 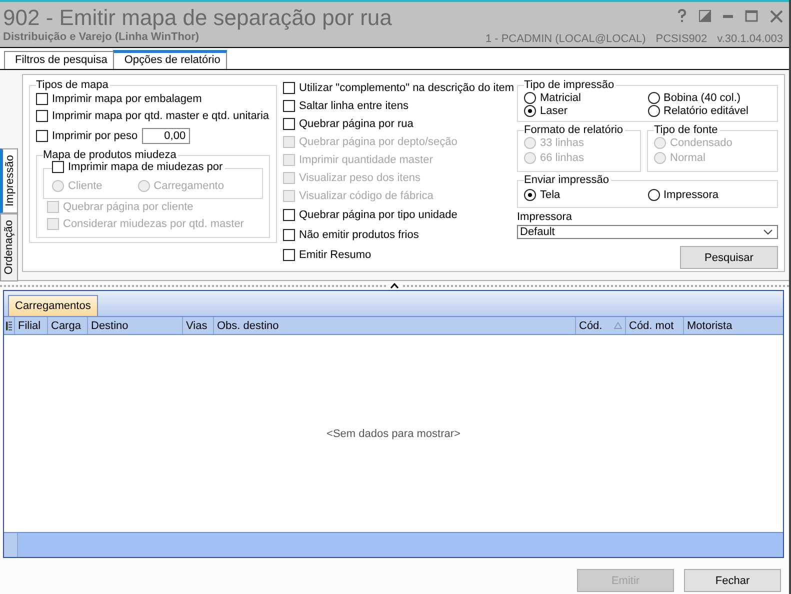 What do you see at coordinates (393, 434) in the screenshot?
I see `empty-message: <Sem dados para mostrar>` at bounding box center [393, 434].